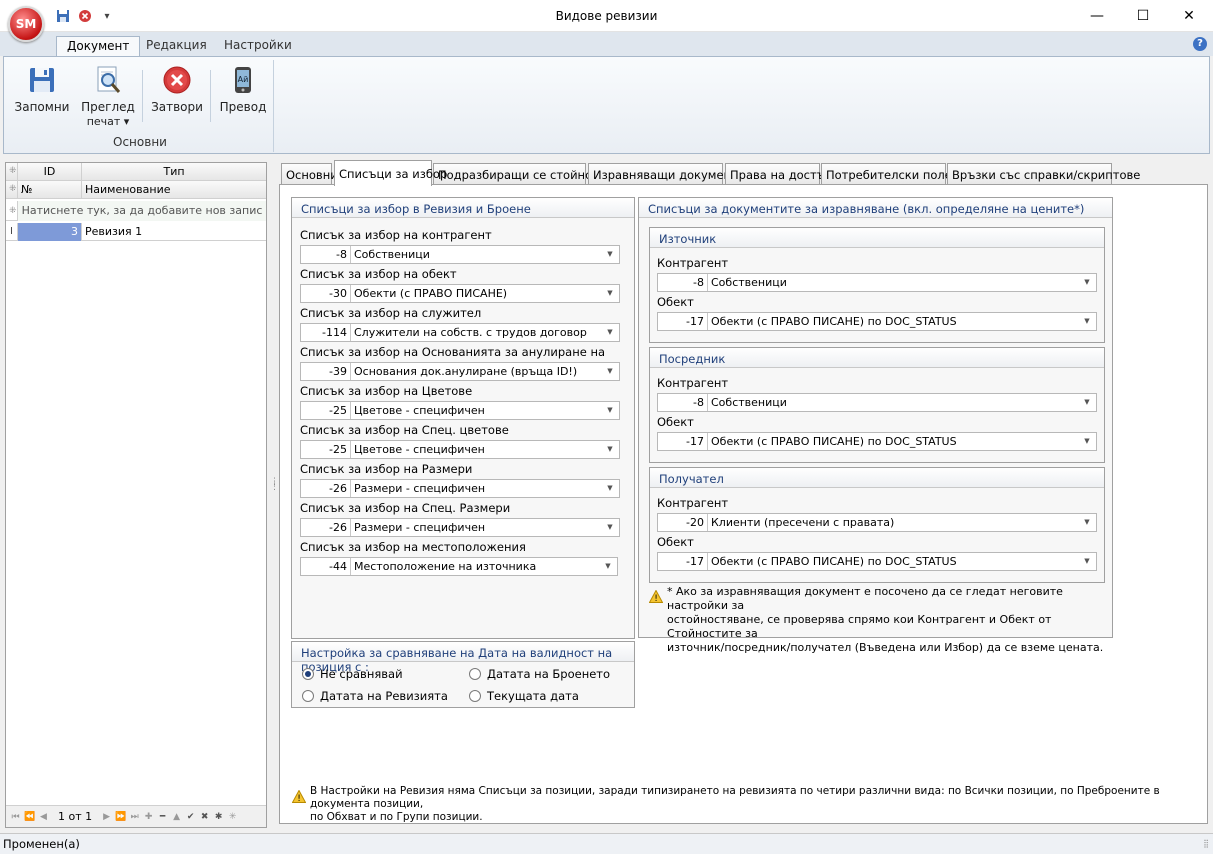 Image resolution: width=1213 pixels, height=854 pixels. Describe the element at coordinates (893, 174) in the screenshot. I see `tab-custom-fields: Потребителски полета` at that location.